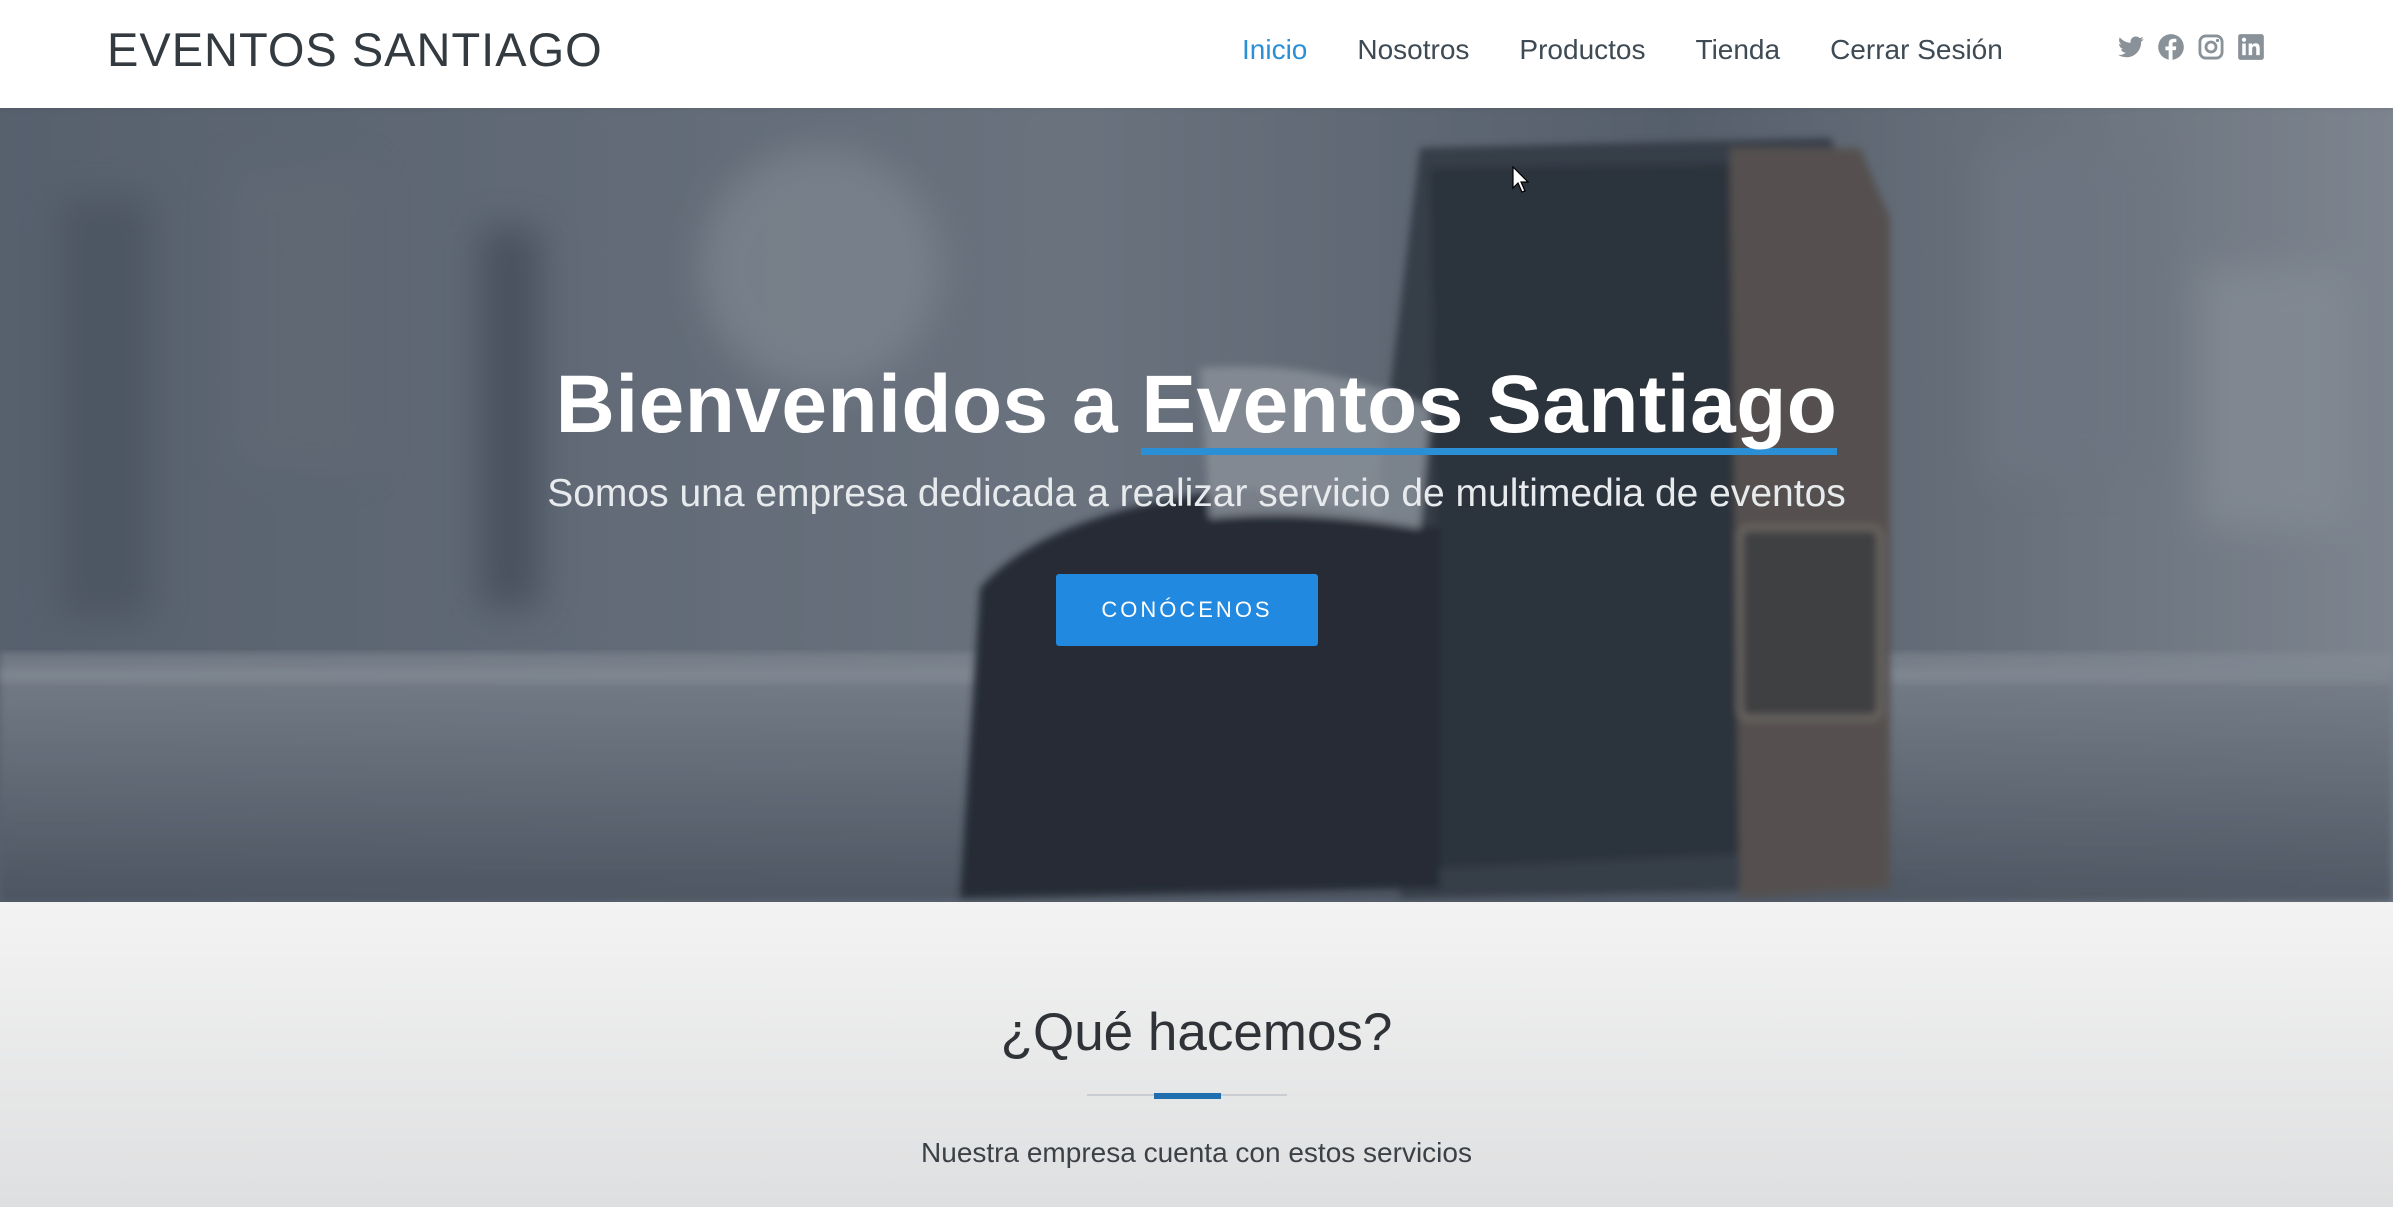  What do you see at coordinates (848, 404) in the screenshot?
I see `hero-title-prefix: Bienvenidos a` at bounding box center [848, 404].